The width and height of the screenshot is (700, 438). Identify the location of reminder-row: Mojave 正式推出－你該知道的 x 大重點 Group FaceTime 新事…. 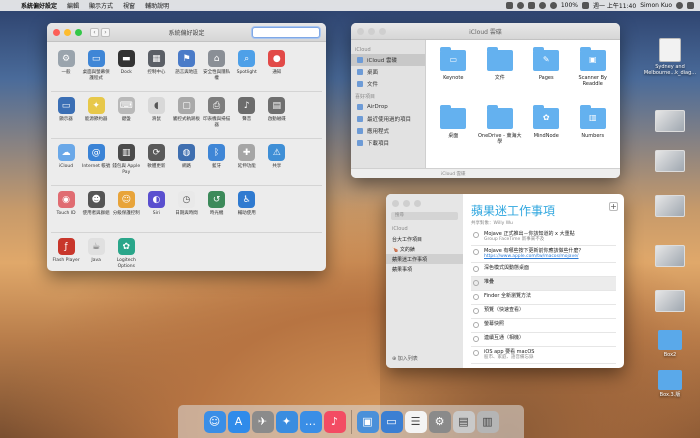
(543, 237).